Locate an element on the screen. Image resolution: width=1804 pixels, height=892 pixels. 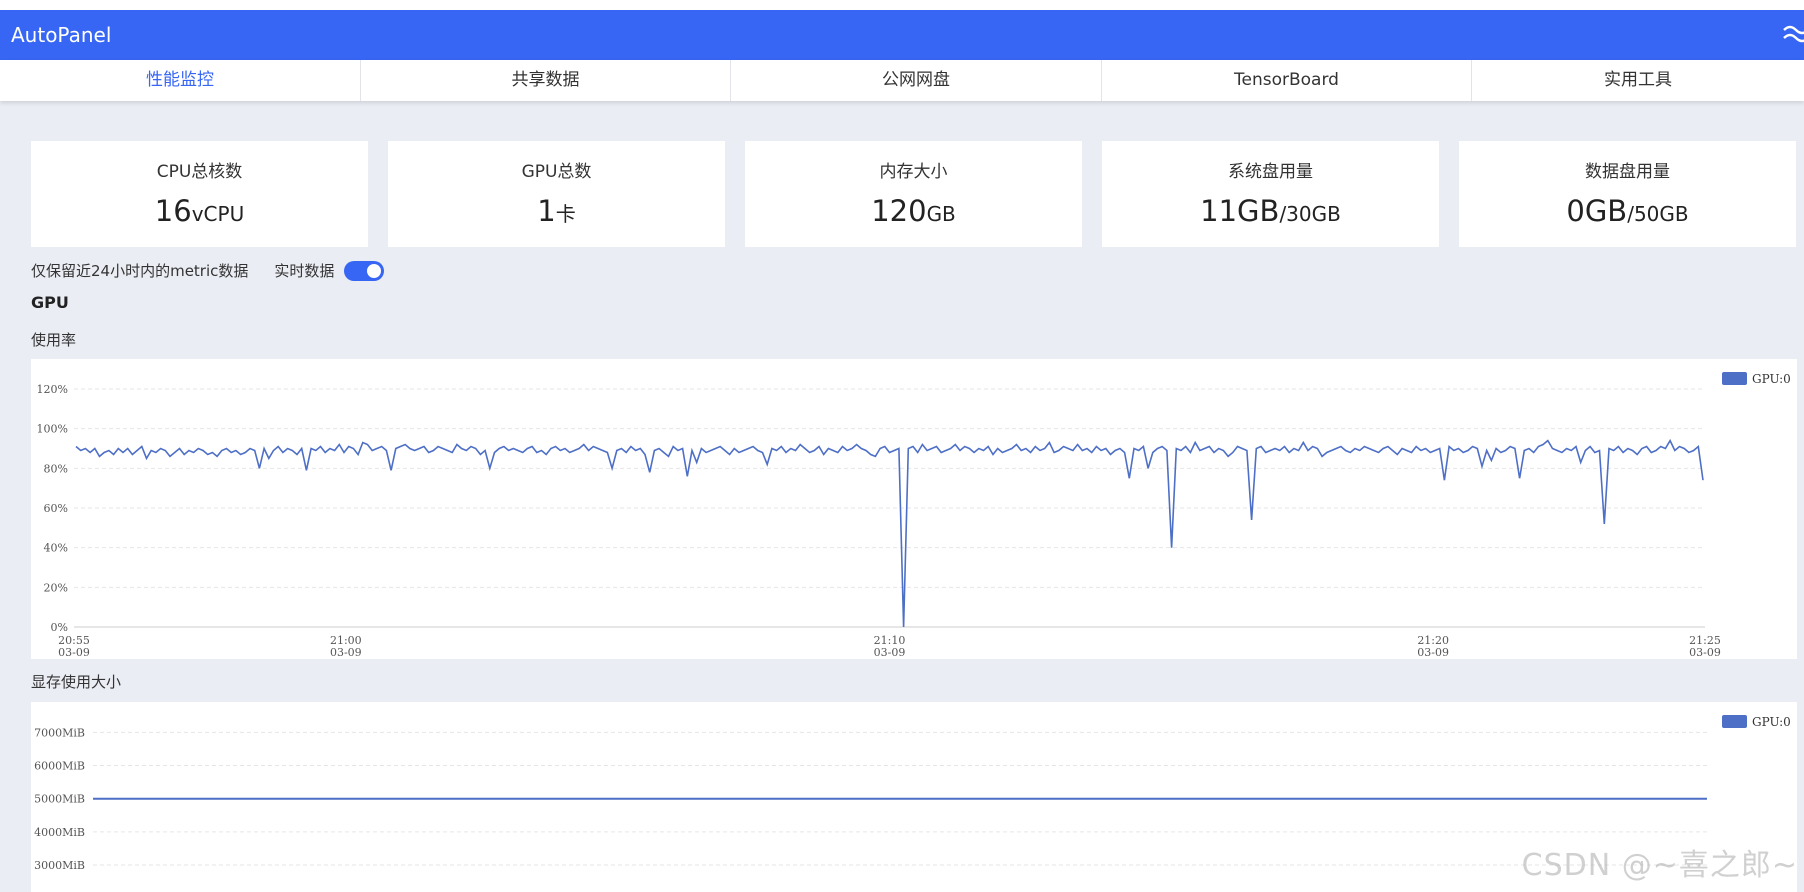
stat-card-value: 16vCPU is located at coordinates (199, 211).